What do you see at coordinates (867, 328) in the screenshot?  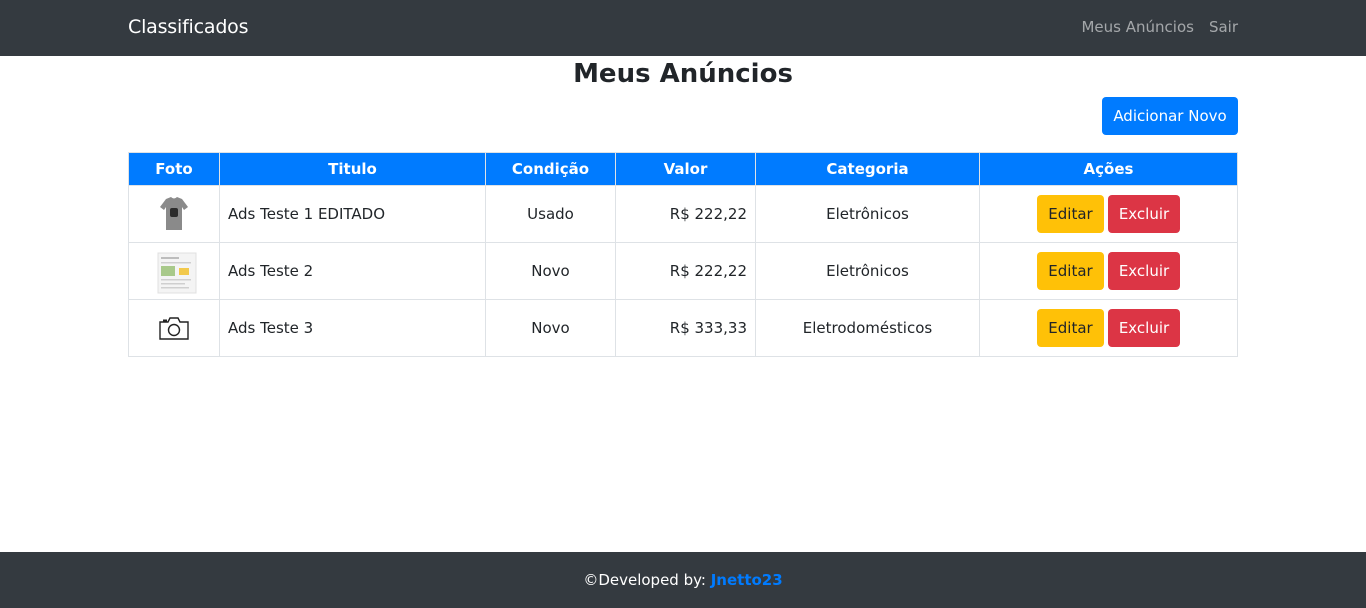 I see `ad-category: Eletrodomésticos` at bounding box center [867, 328].